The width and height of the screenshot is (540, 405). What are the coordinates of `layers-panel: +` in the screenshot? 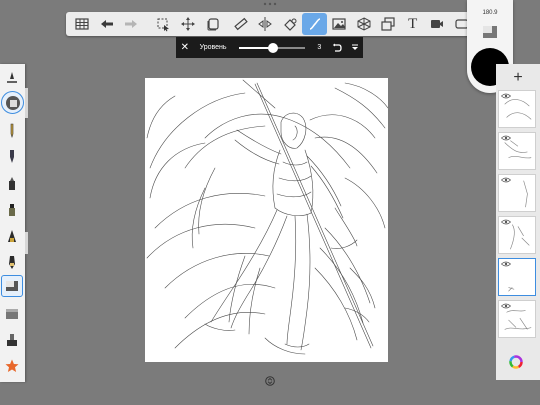 It's located at (518, 222).